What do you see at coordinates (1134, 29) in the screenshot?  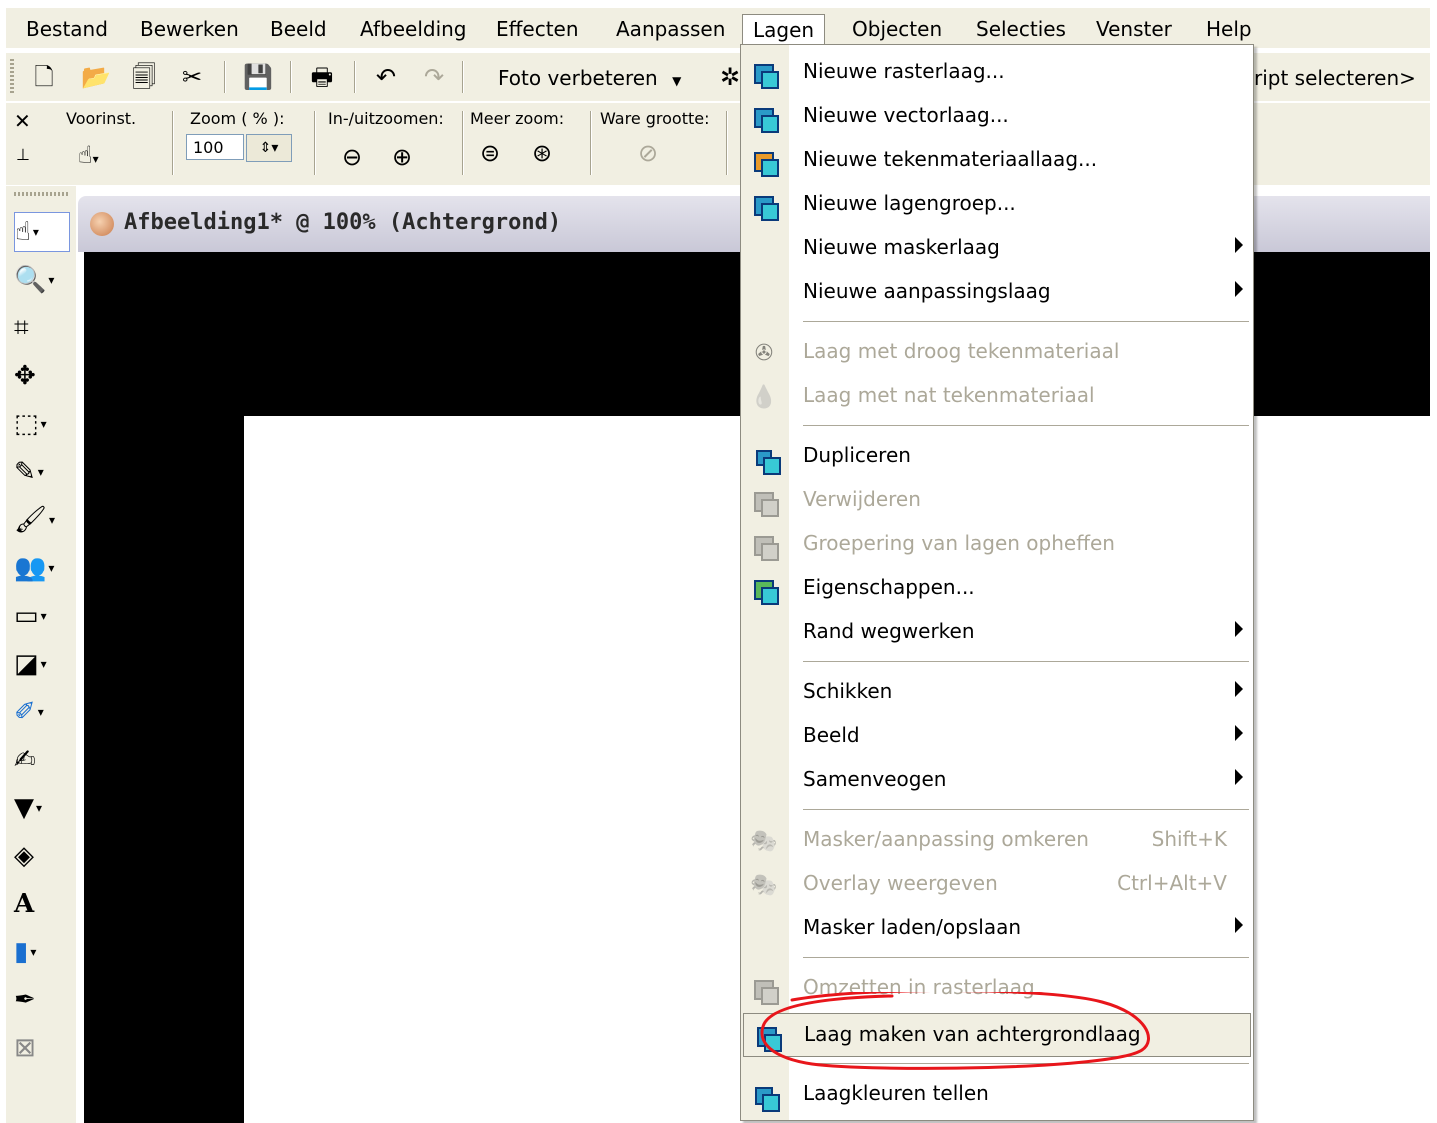 I see `menu-venster: Venster` at bounding box center [1134, 29].